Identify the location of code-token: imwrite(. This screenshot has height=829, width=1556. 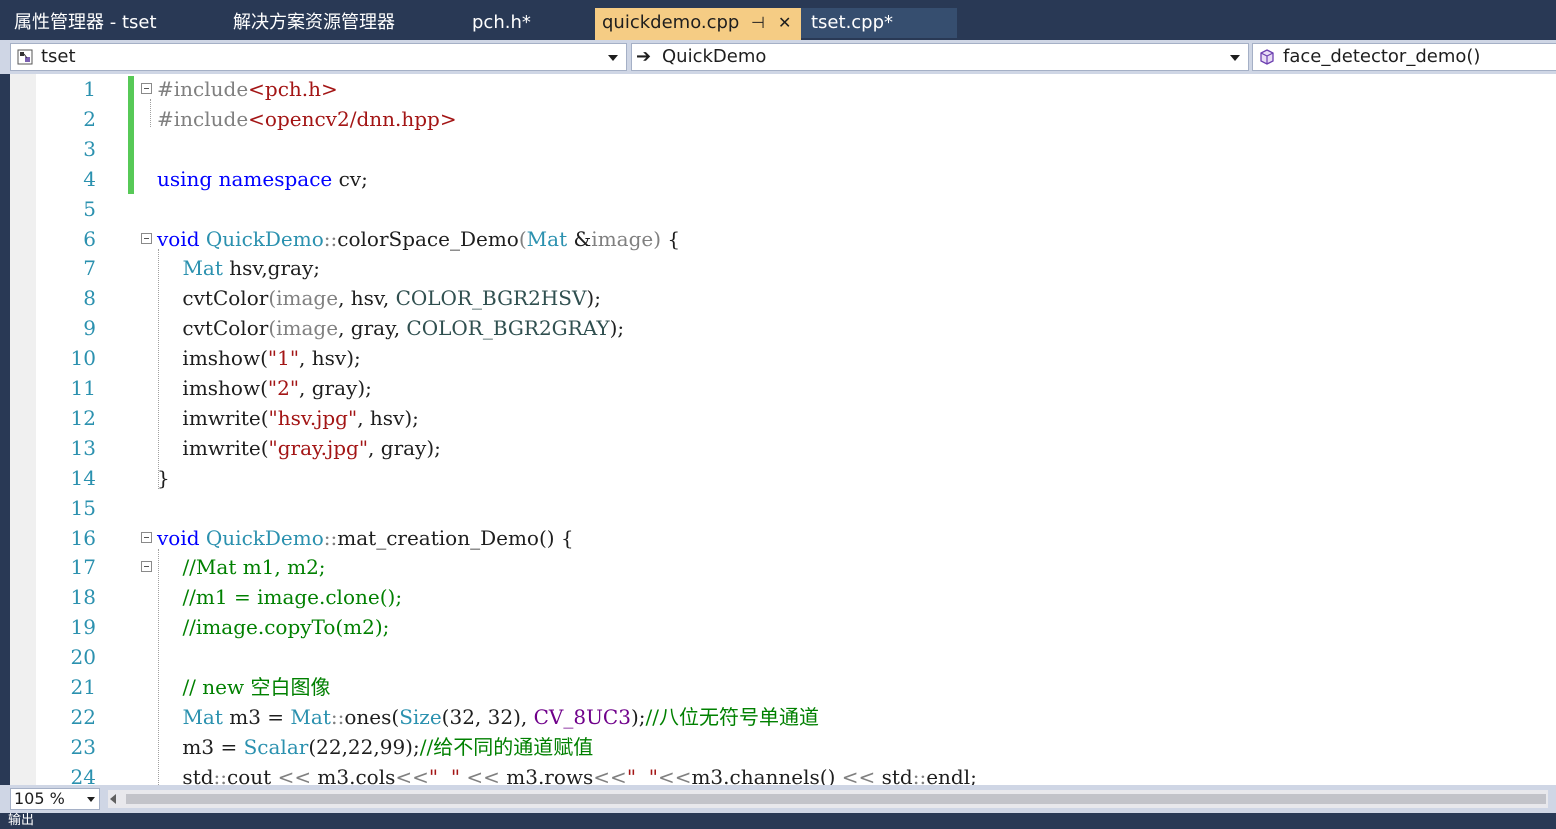
(213, 417).